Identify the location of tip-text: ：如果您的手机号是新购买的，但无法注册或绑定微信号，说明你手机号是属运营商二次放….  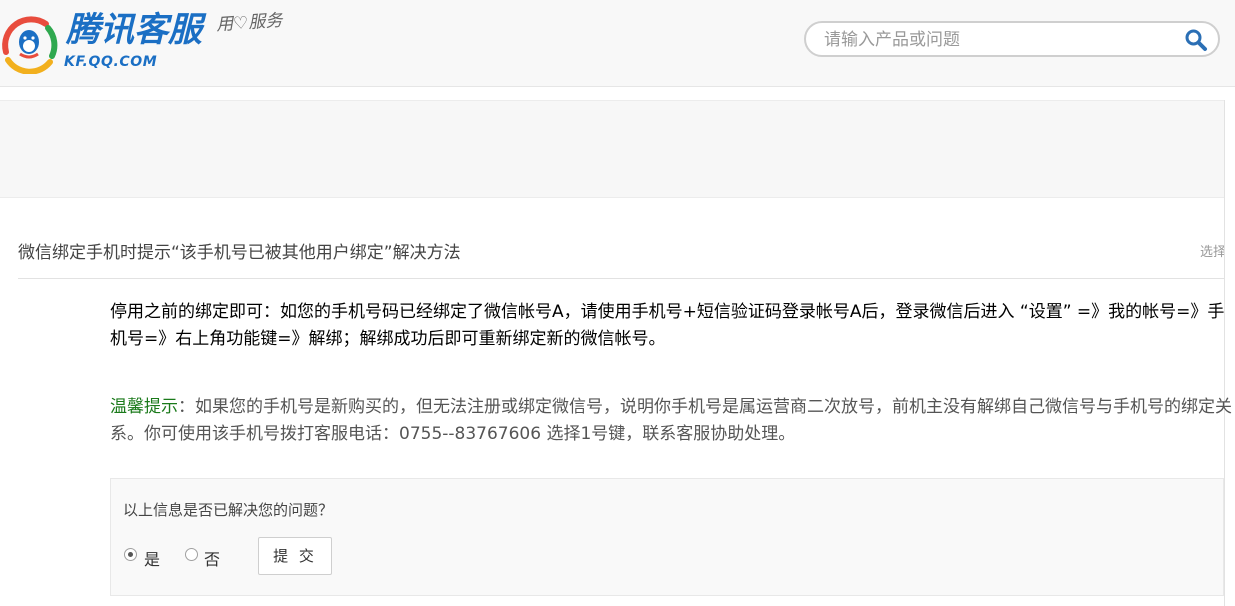
(671, 420).